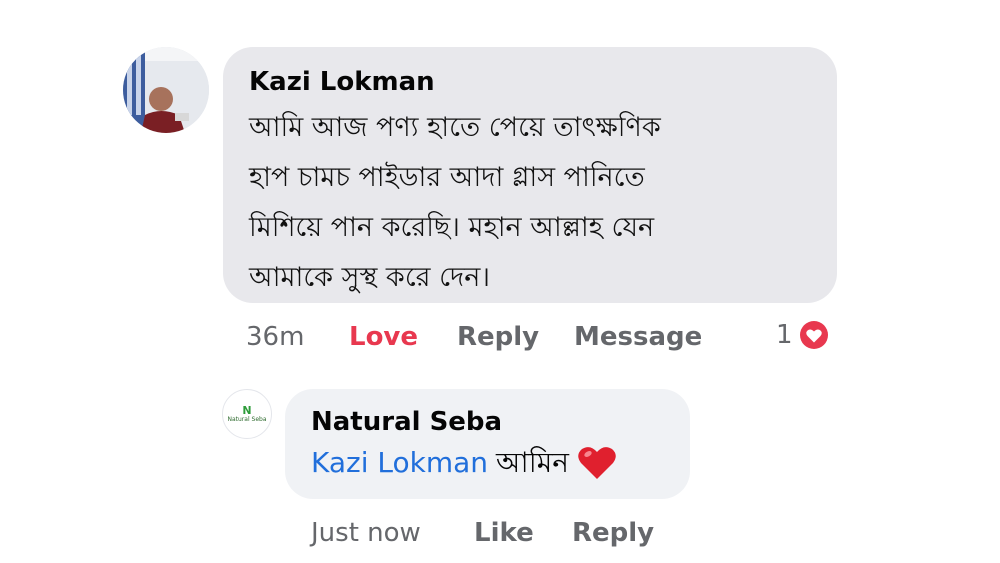  What do you see at coordinates (638, 337) in the screenshot?
I see `message-button: Message` at bounding box center [638, 337].